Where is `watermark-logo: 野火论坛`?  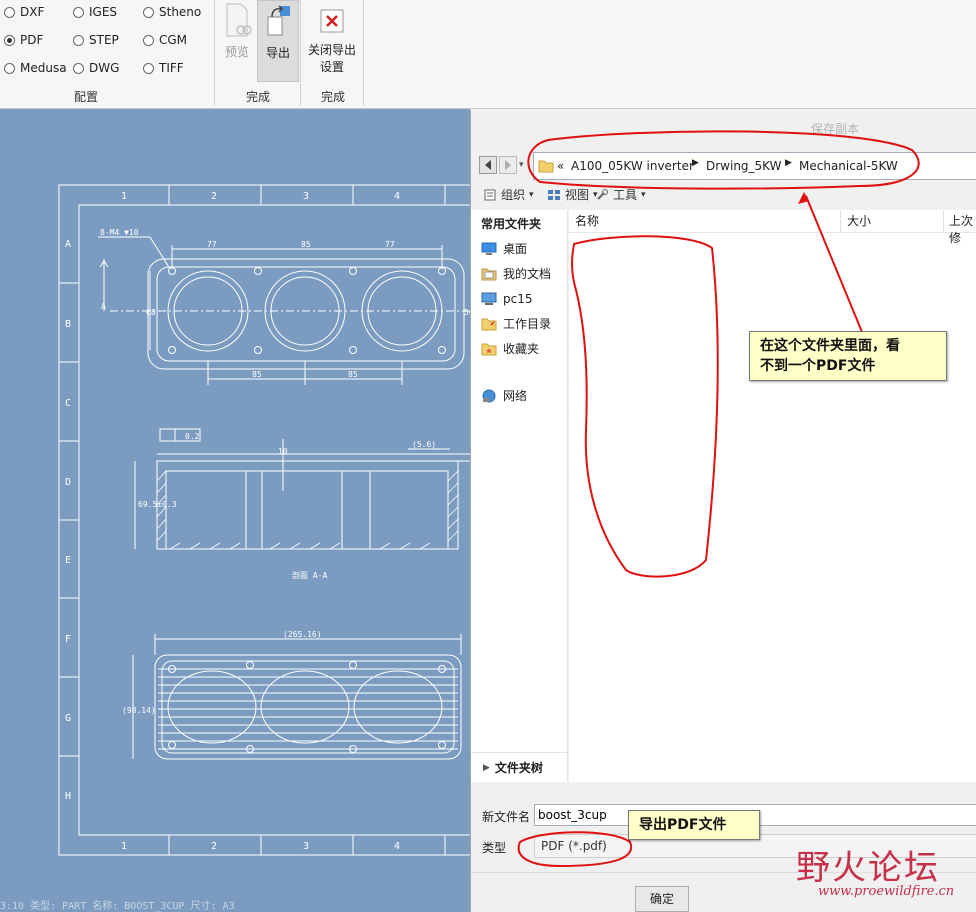
watermark-logo: 野火论坛 is located at coordinates (868, 868).